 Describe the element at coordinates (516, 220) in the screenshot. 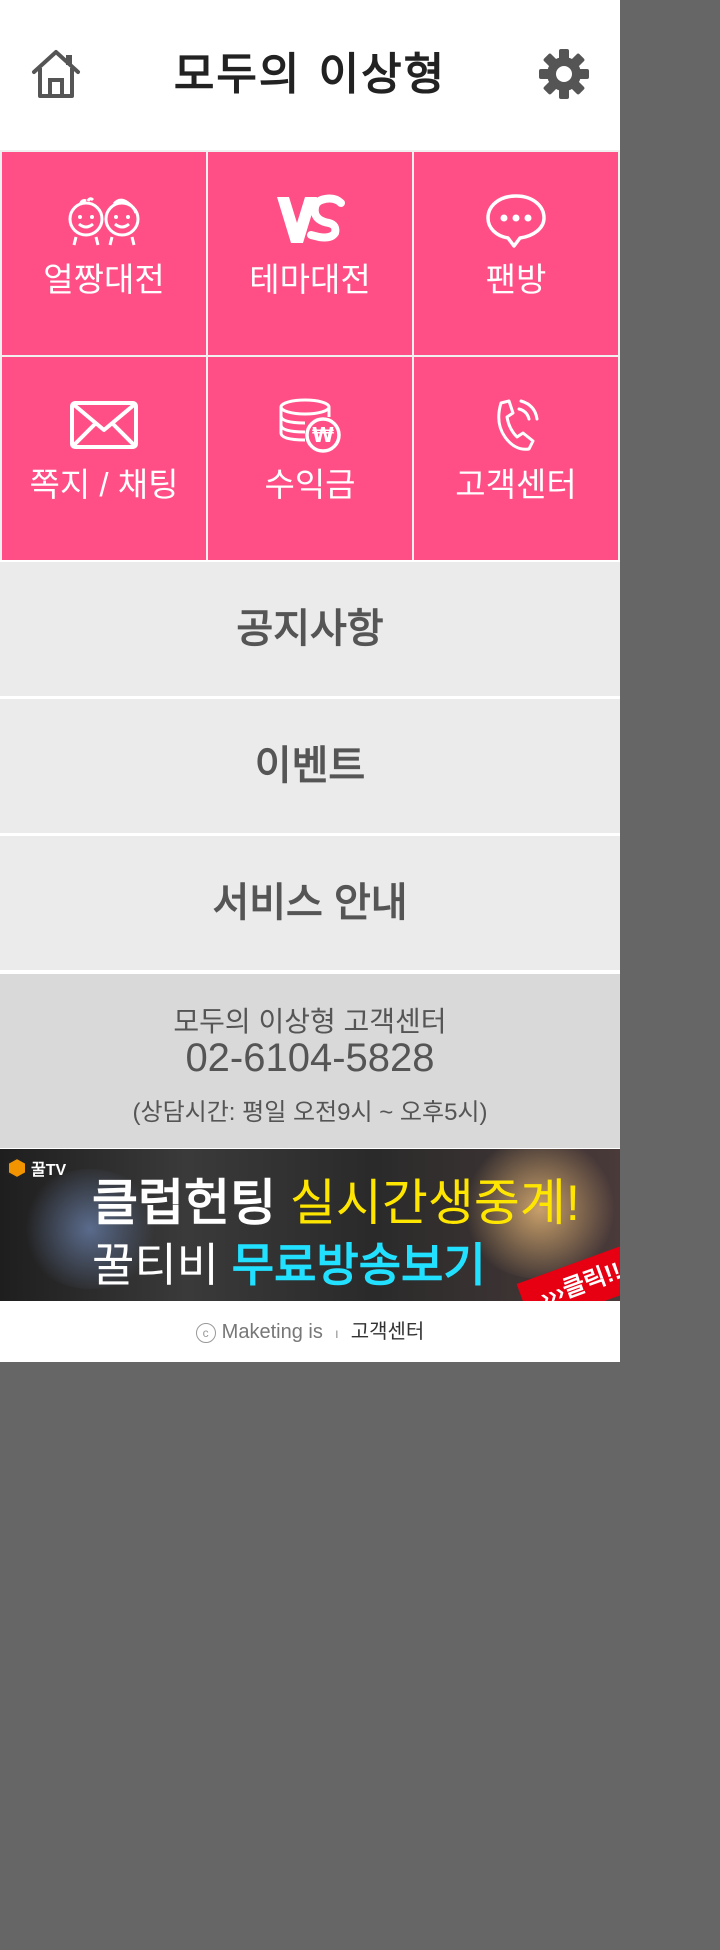

I see `chat-bubble-icon` at that location.